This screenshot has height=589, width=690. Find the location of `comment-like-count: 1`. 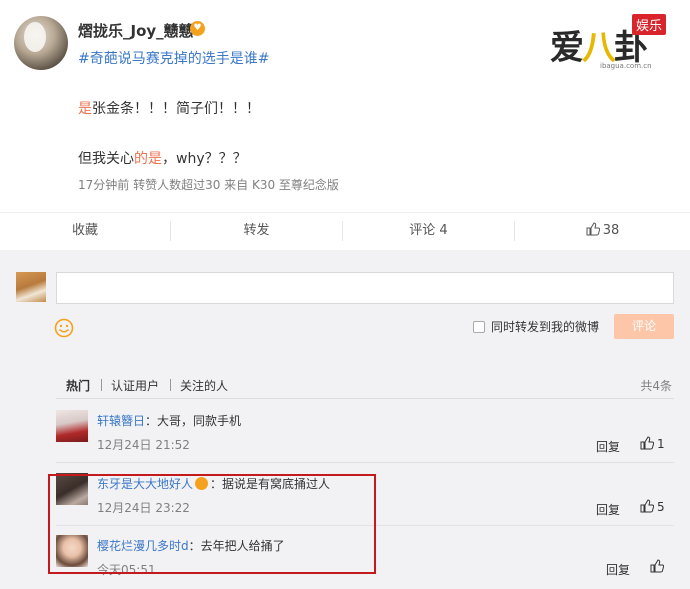

comment-like-count: 1 is located at coordinates (661, 444).